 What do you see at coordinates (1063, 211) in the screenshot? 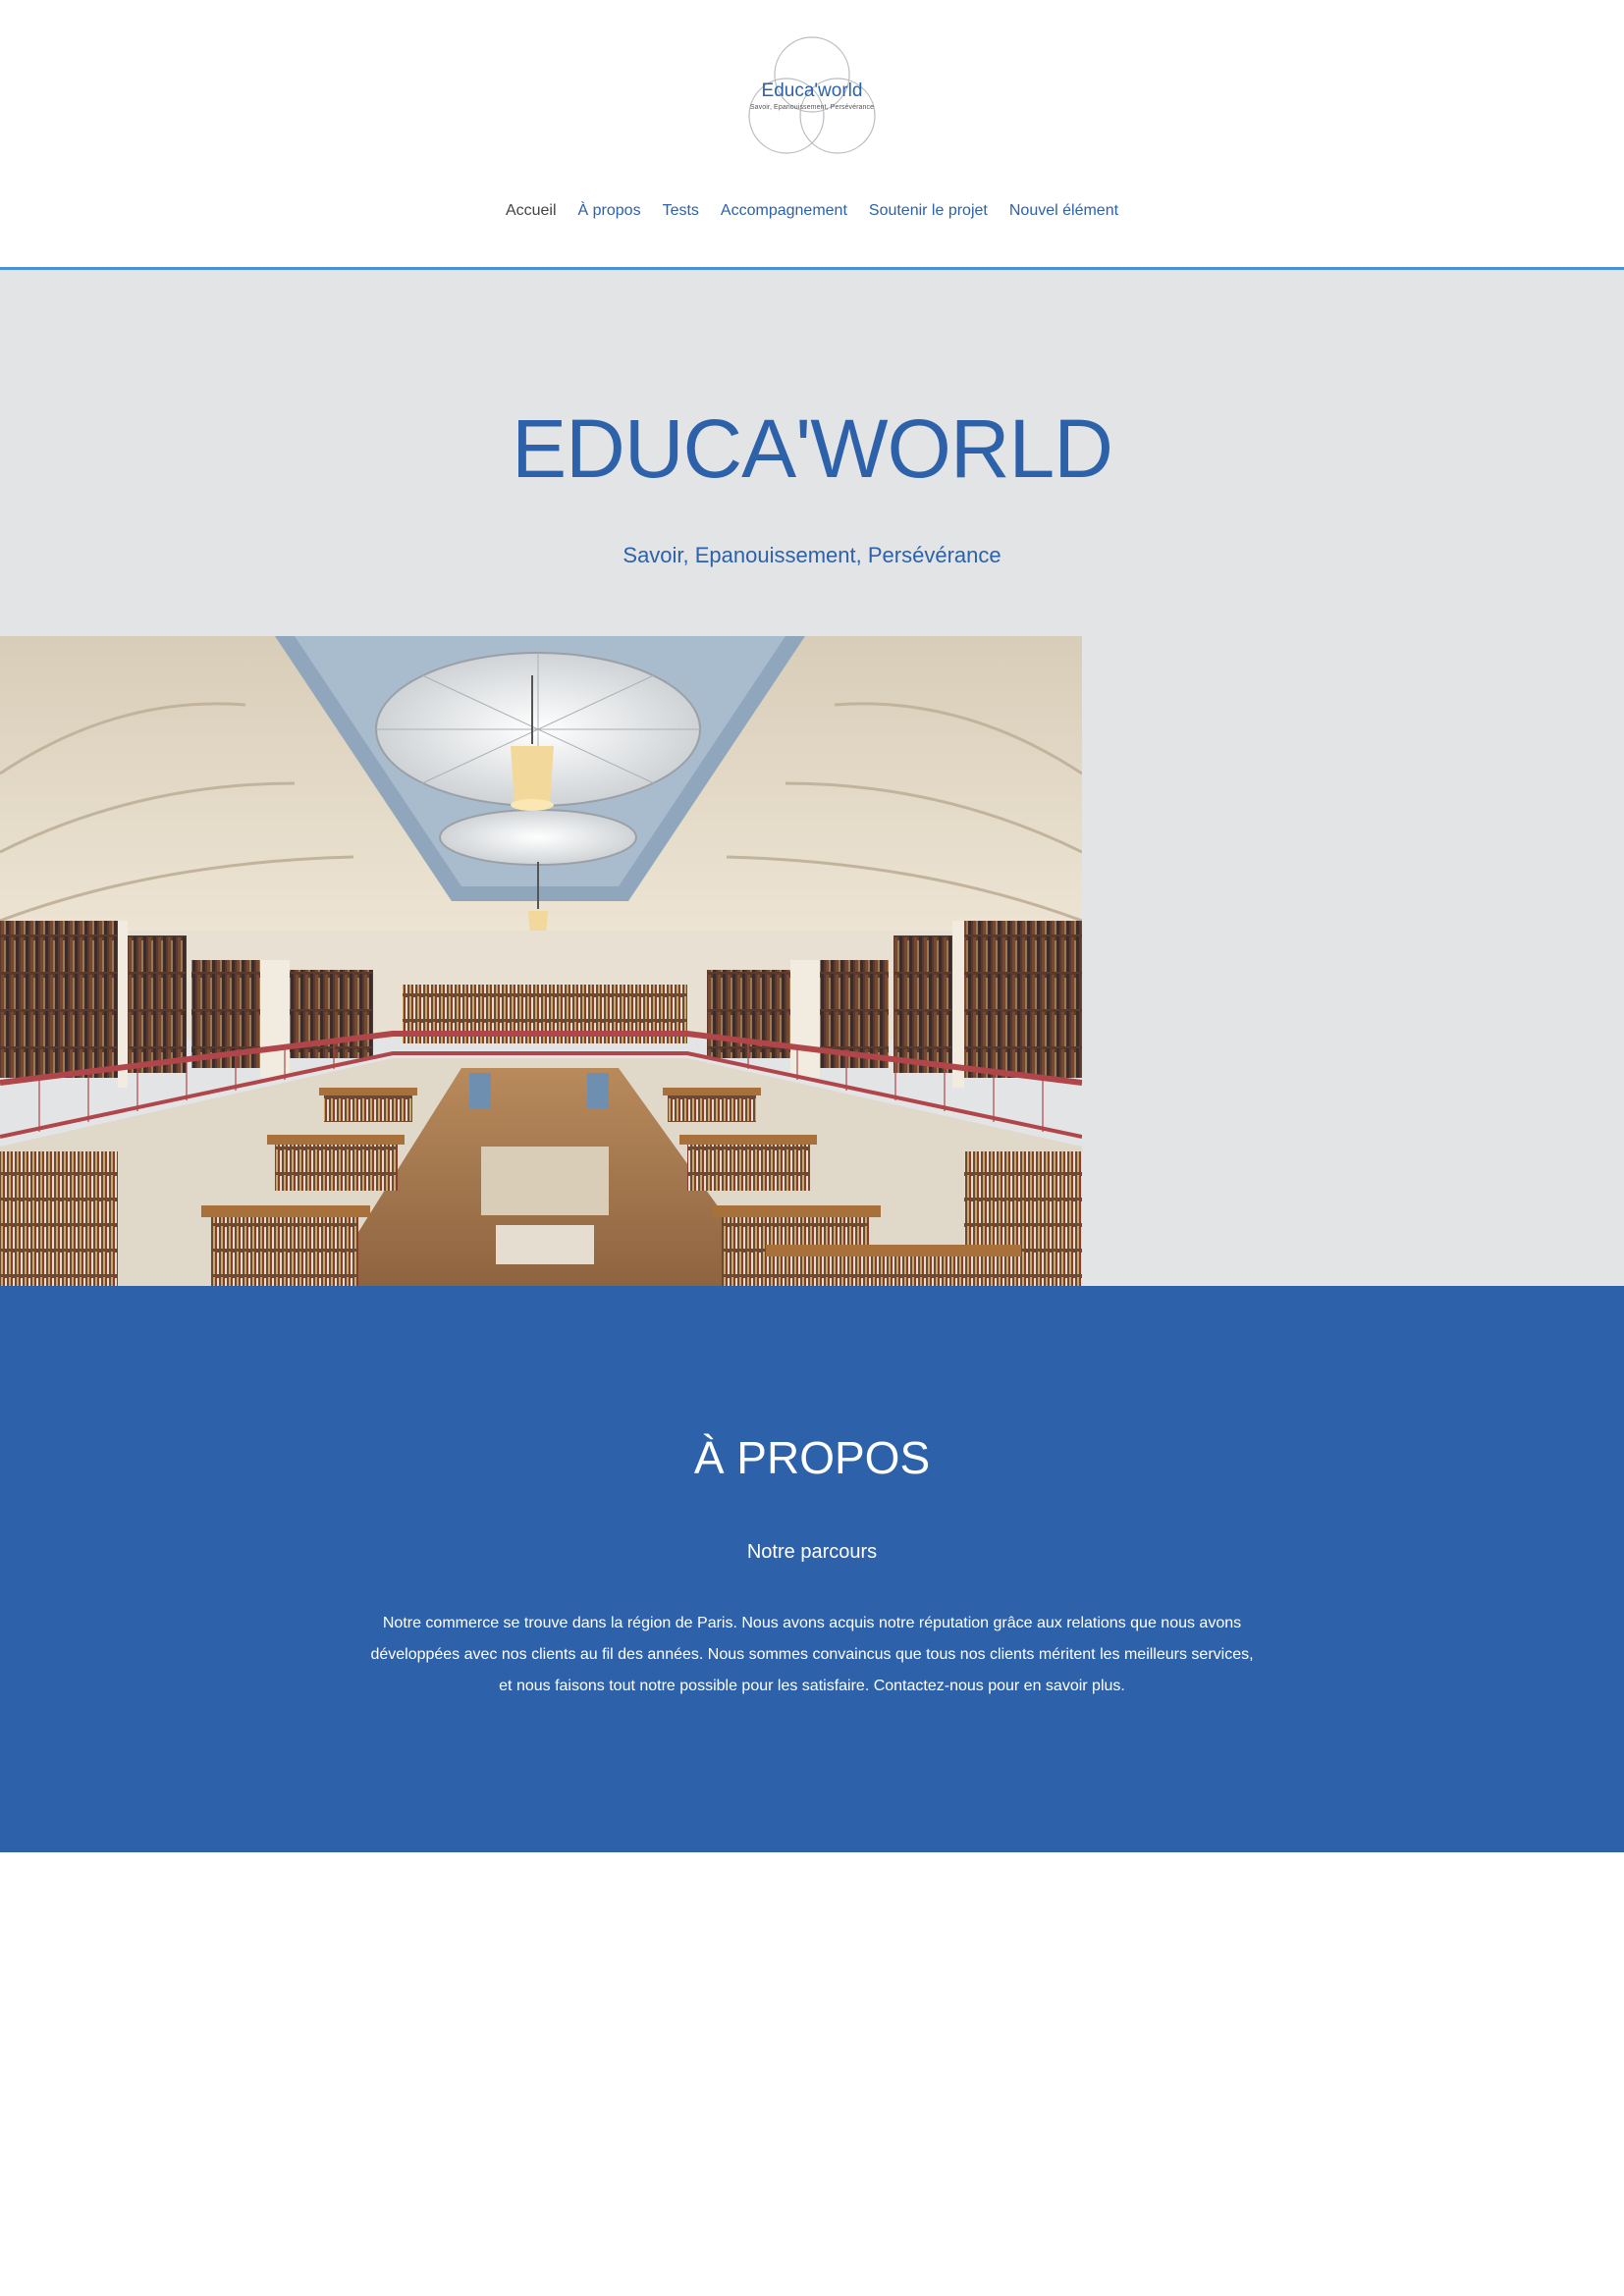
I see `nav-item-nouvel-element: Nouvel élément` at bounding box center [1063, 211].